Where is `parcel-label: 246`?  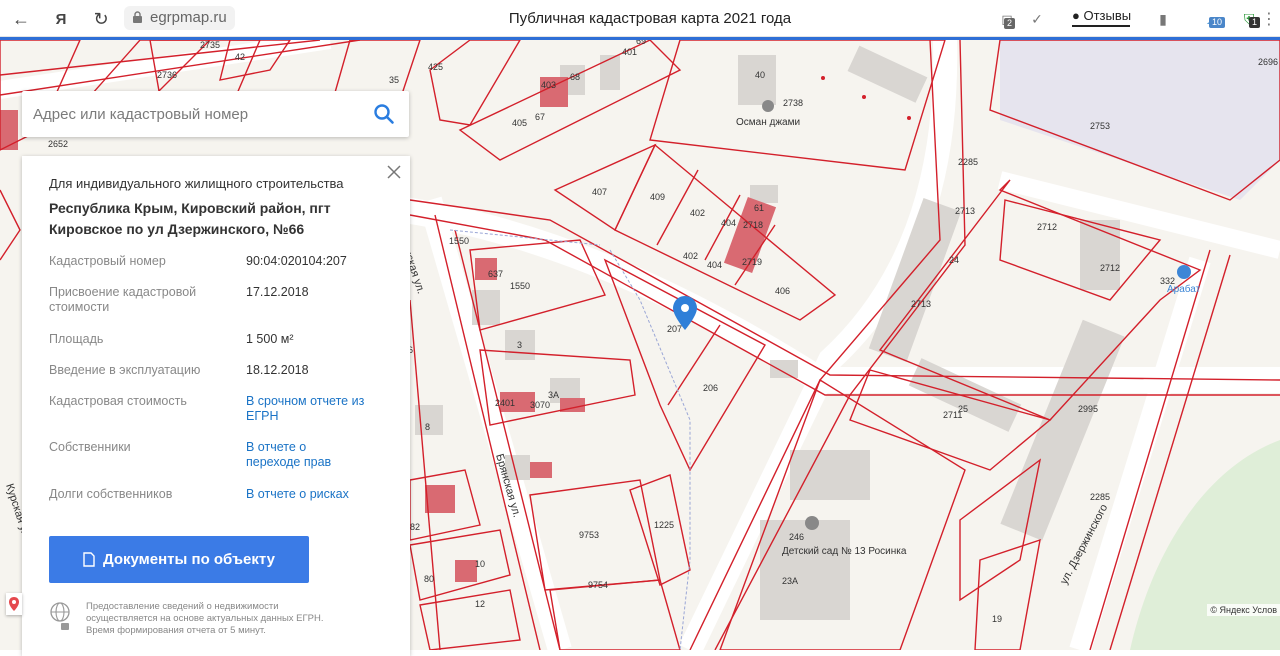 parcel-label: 246 is located at coordinates (796, 537).